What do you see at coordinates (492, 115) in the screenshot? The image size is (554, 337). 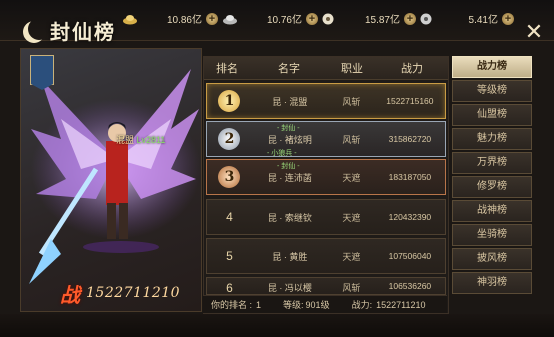 I see `tab-guild: 仙盟榜` at bounding box center [492, 115].